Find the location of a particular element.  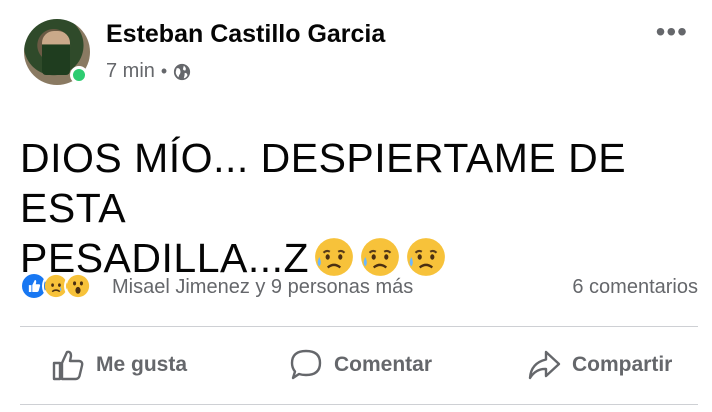

share-label: Compartir is located at coordinates (622, 364).